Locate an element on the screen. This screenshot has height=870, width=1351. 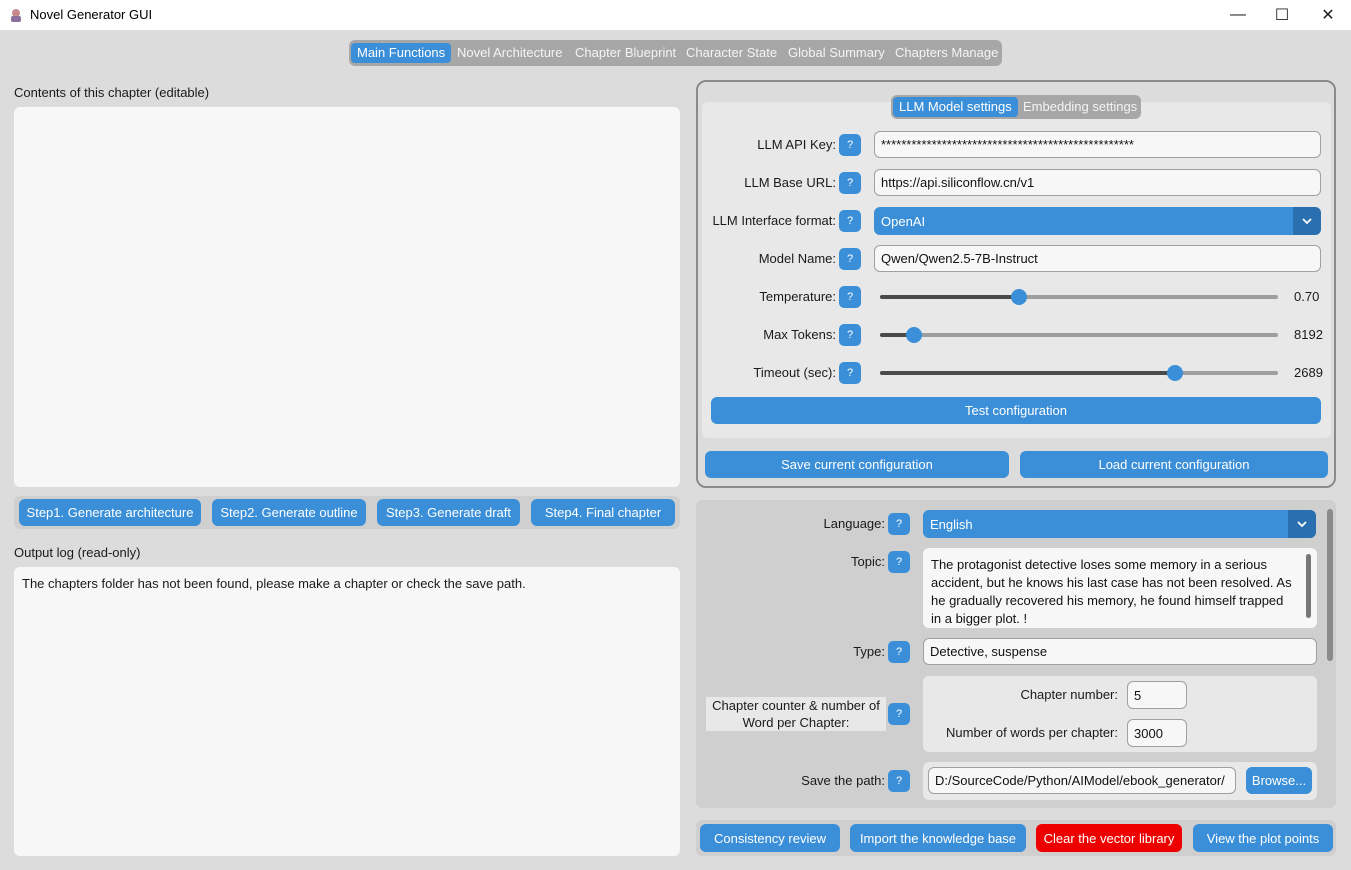
clear-vector-library-button: Clear the vector library is located at coordinates (1109, 838).